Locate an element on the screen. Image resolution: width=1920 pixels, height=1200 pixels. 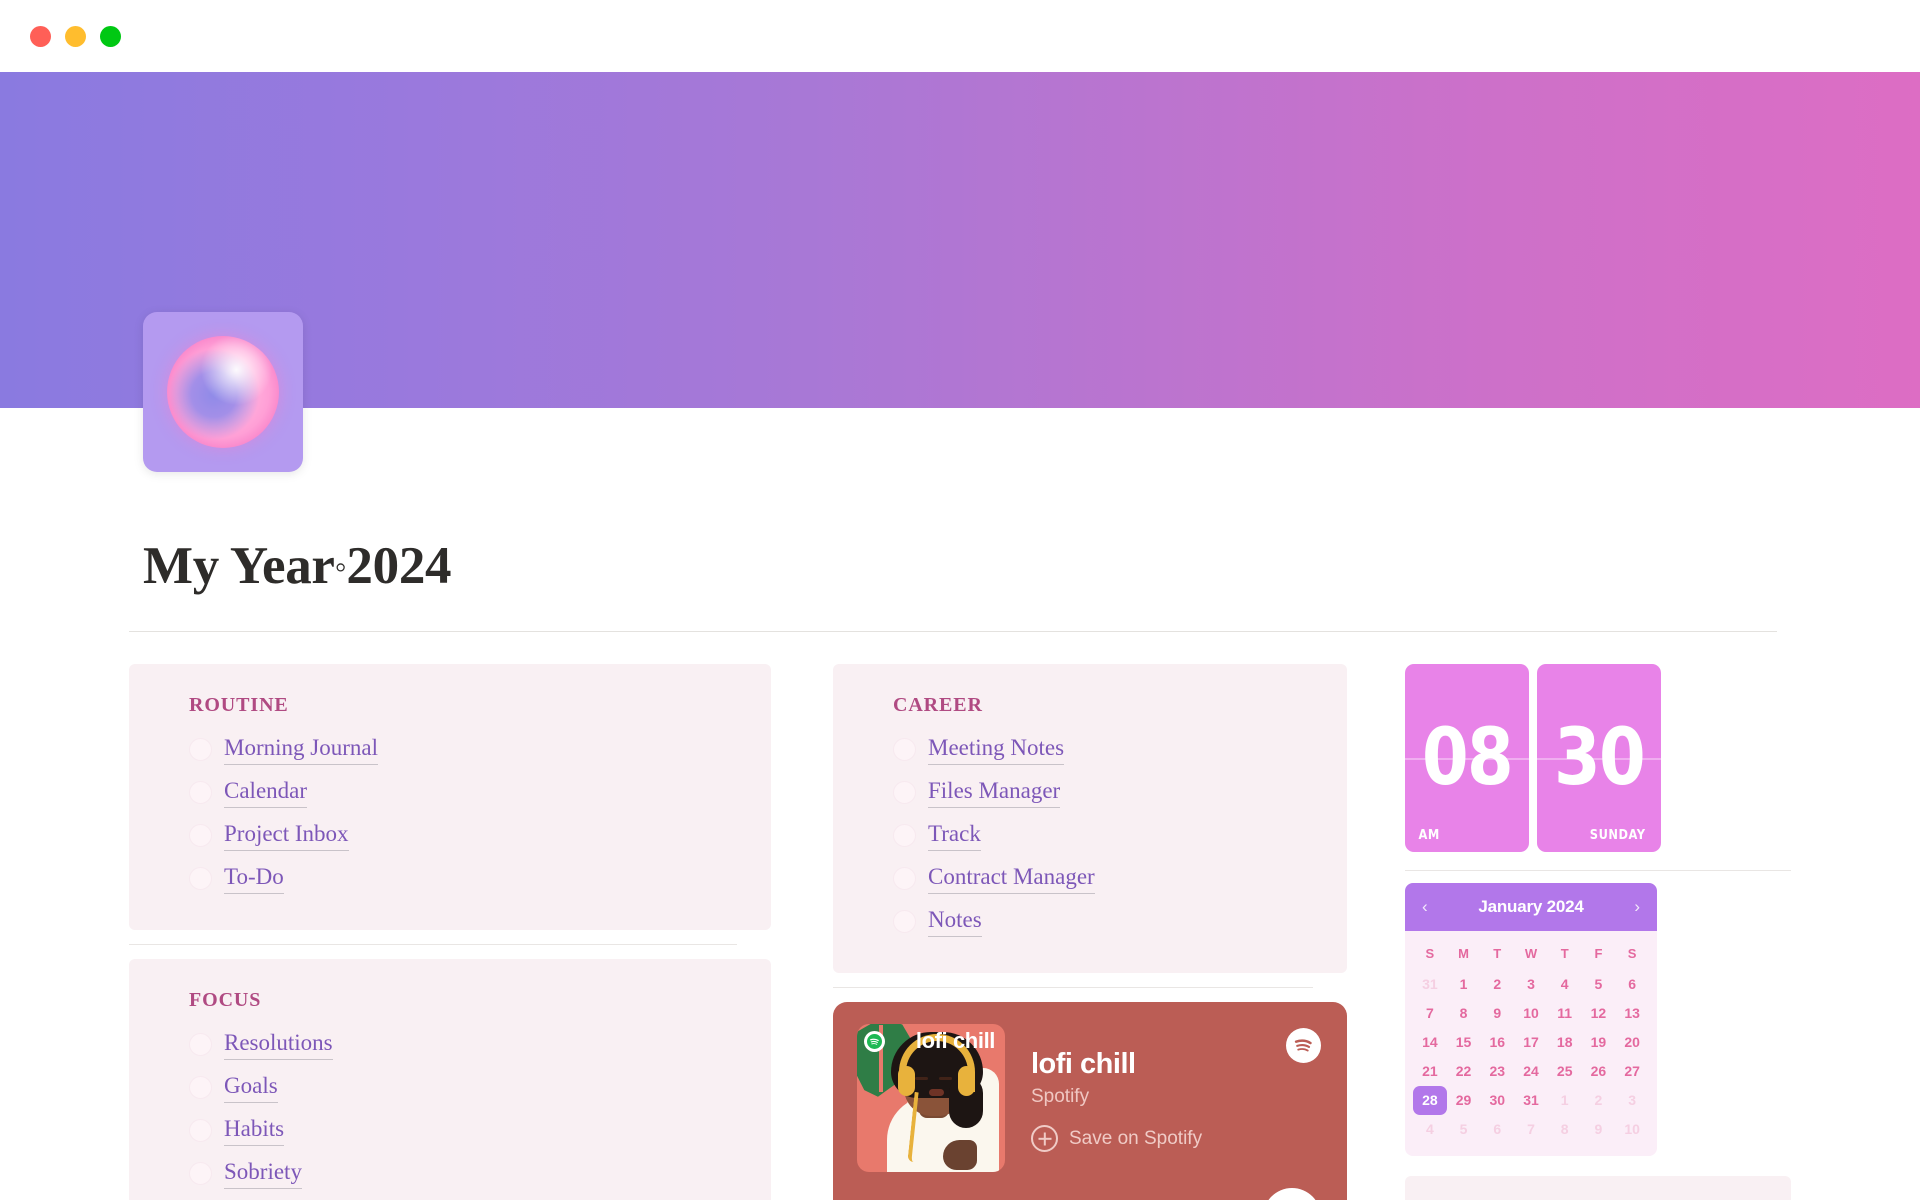
list-item: Project Inbox is located at coordinates (433, 835).